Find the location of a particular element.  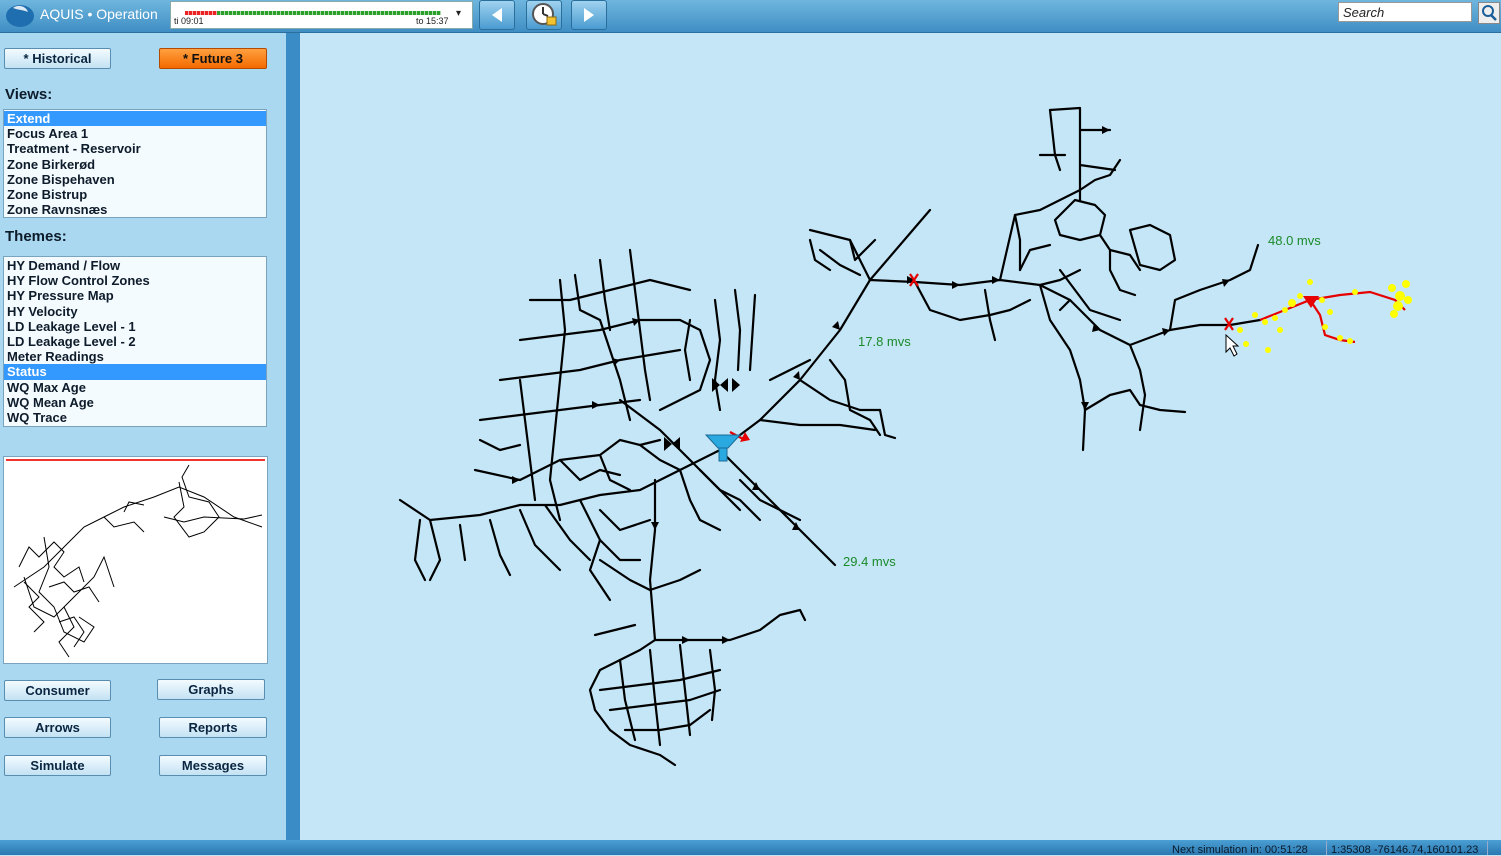

view-item: Zone Birkerød is located at coordinates (135, 164).